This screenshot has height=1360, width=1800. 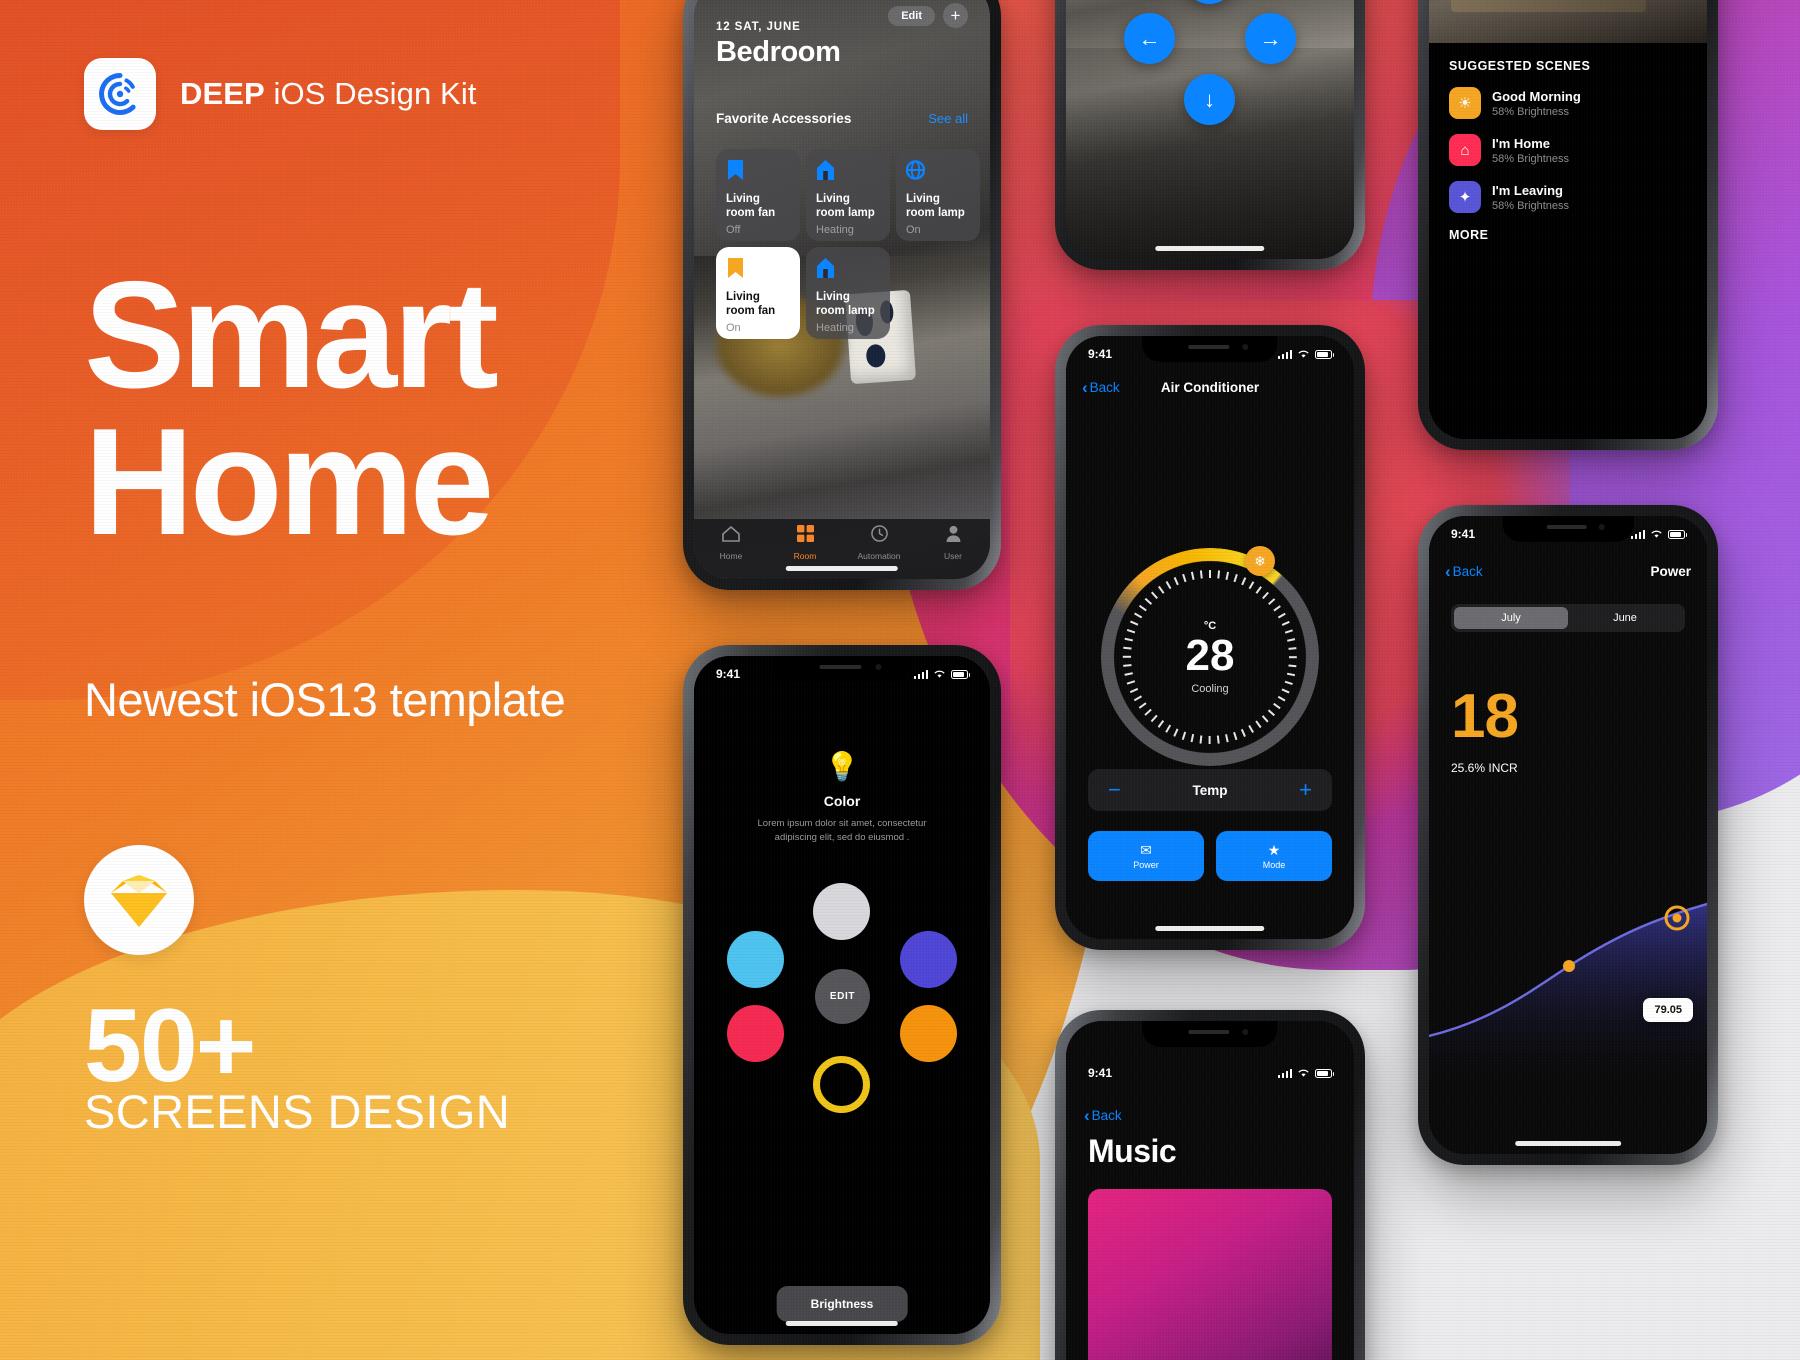 I want to click on headline-line-1: Smart, so click(x=291, y=335).